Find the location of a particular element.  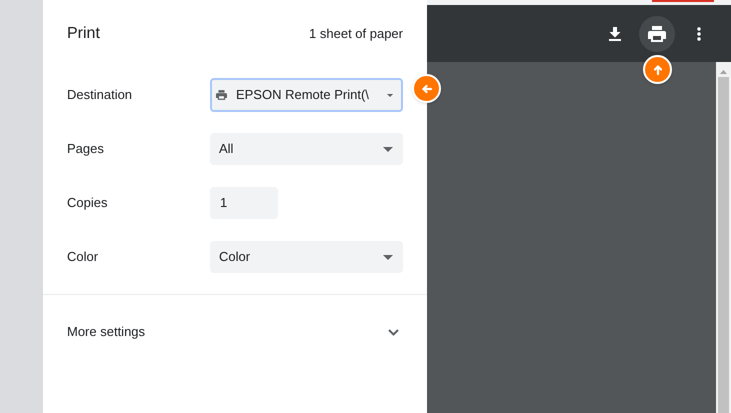

scrollbar-thumb is located at coordinates (723, 245).